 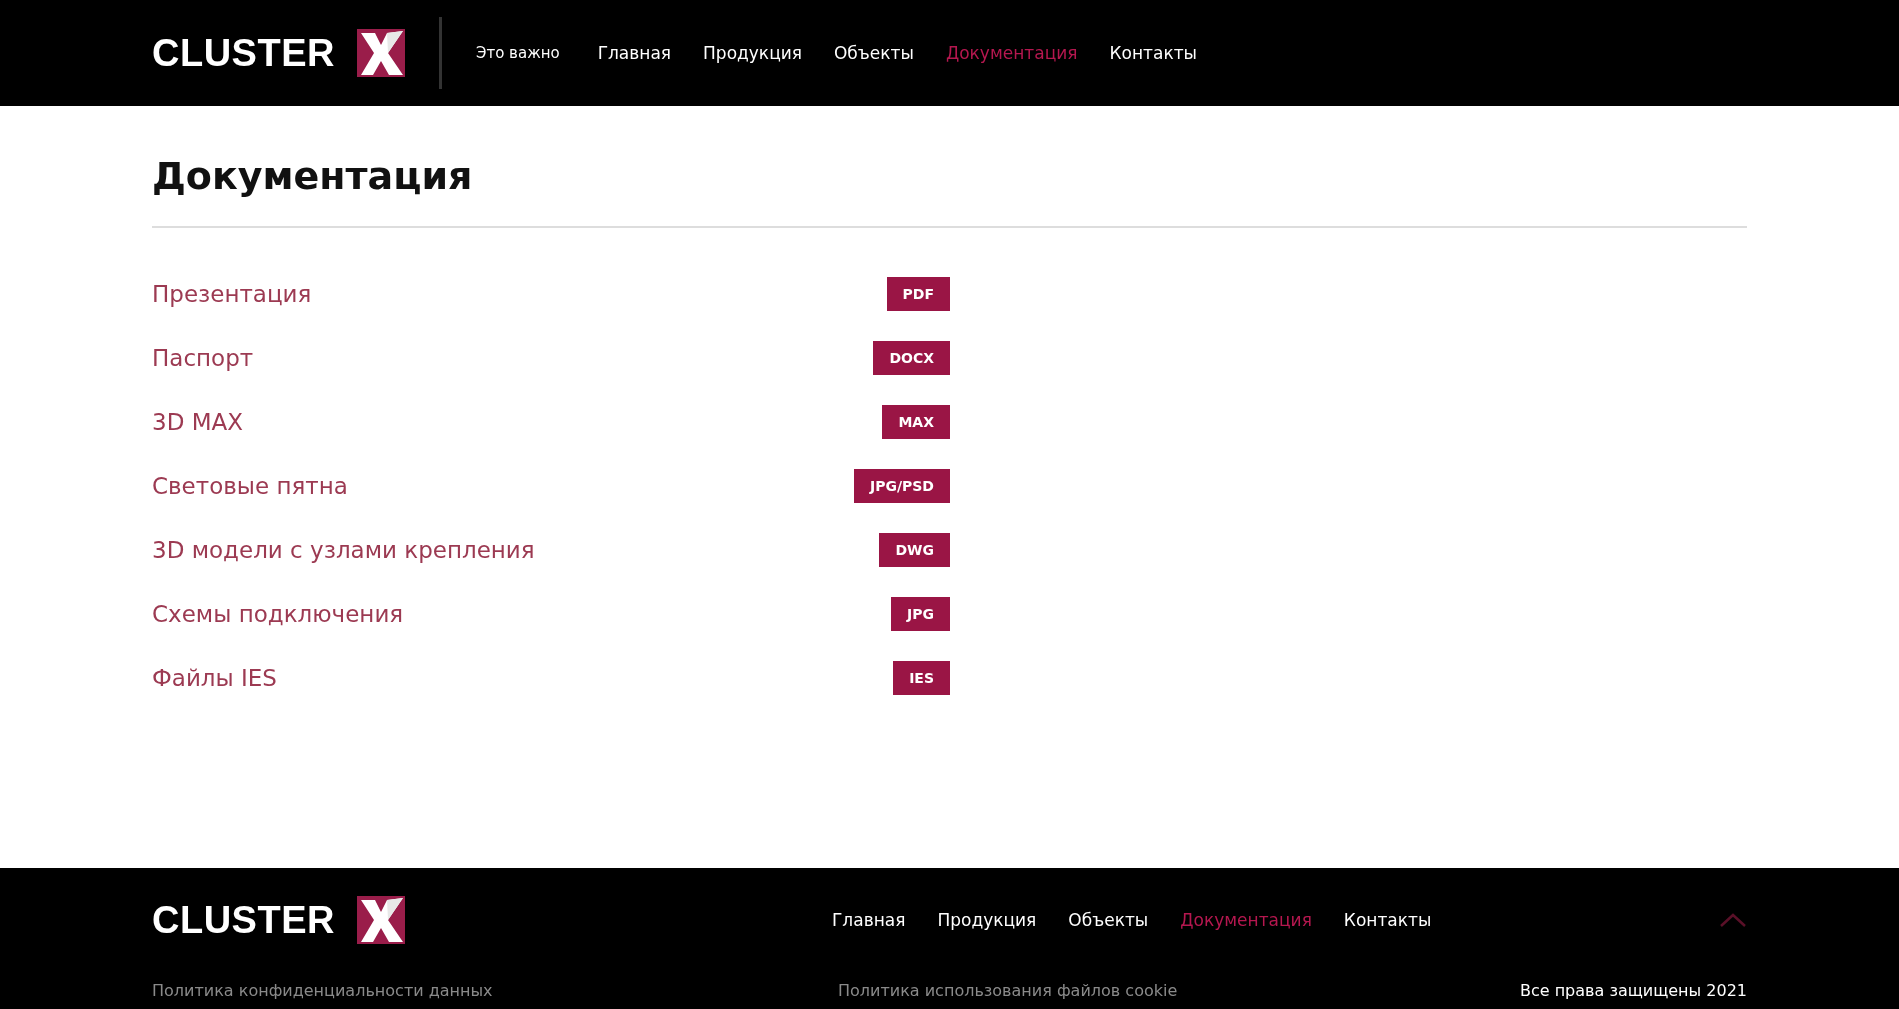 I want to click on format-button: JPG, so click(x=920, y=613).